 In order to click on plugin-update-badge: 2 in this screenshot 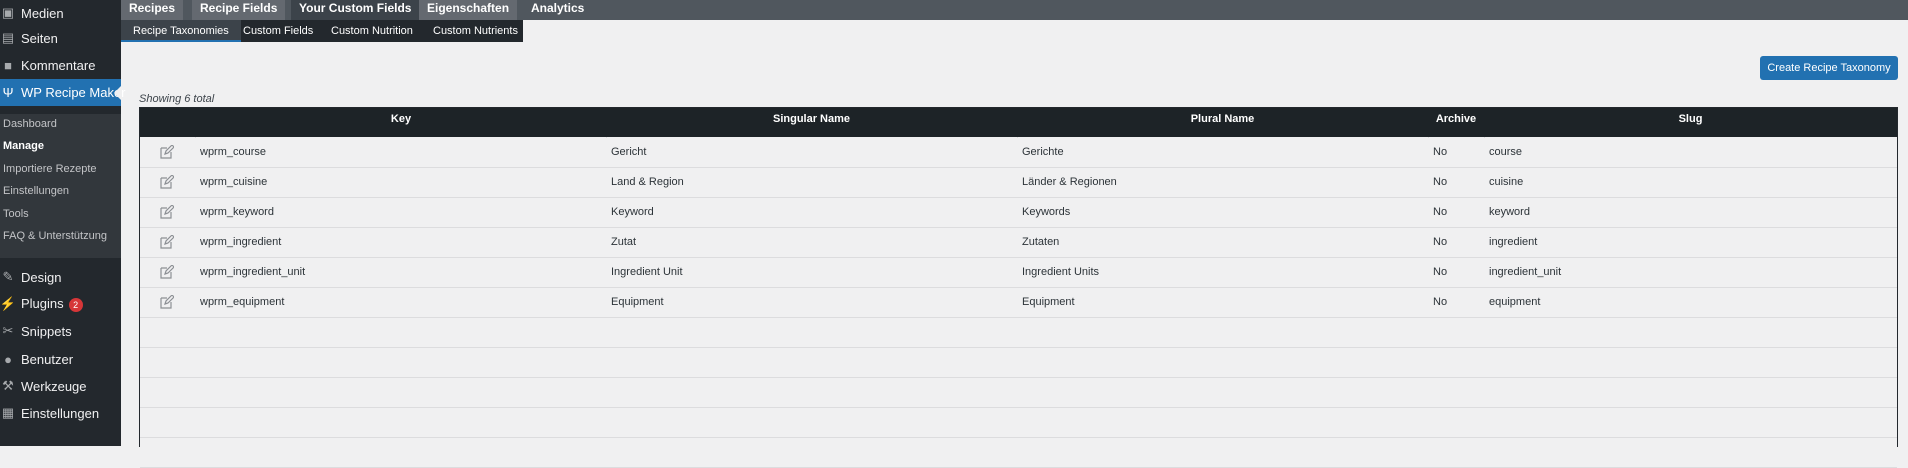, I will do `click(75, 304)`.